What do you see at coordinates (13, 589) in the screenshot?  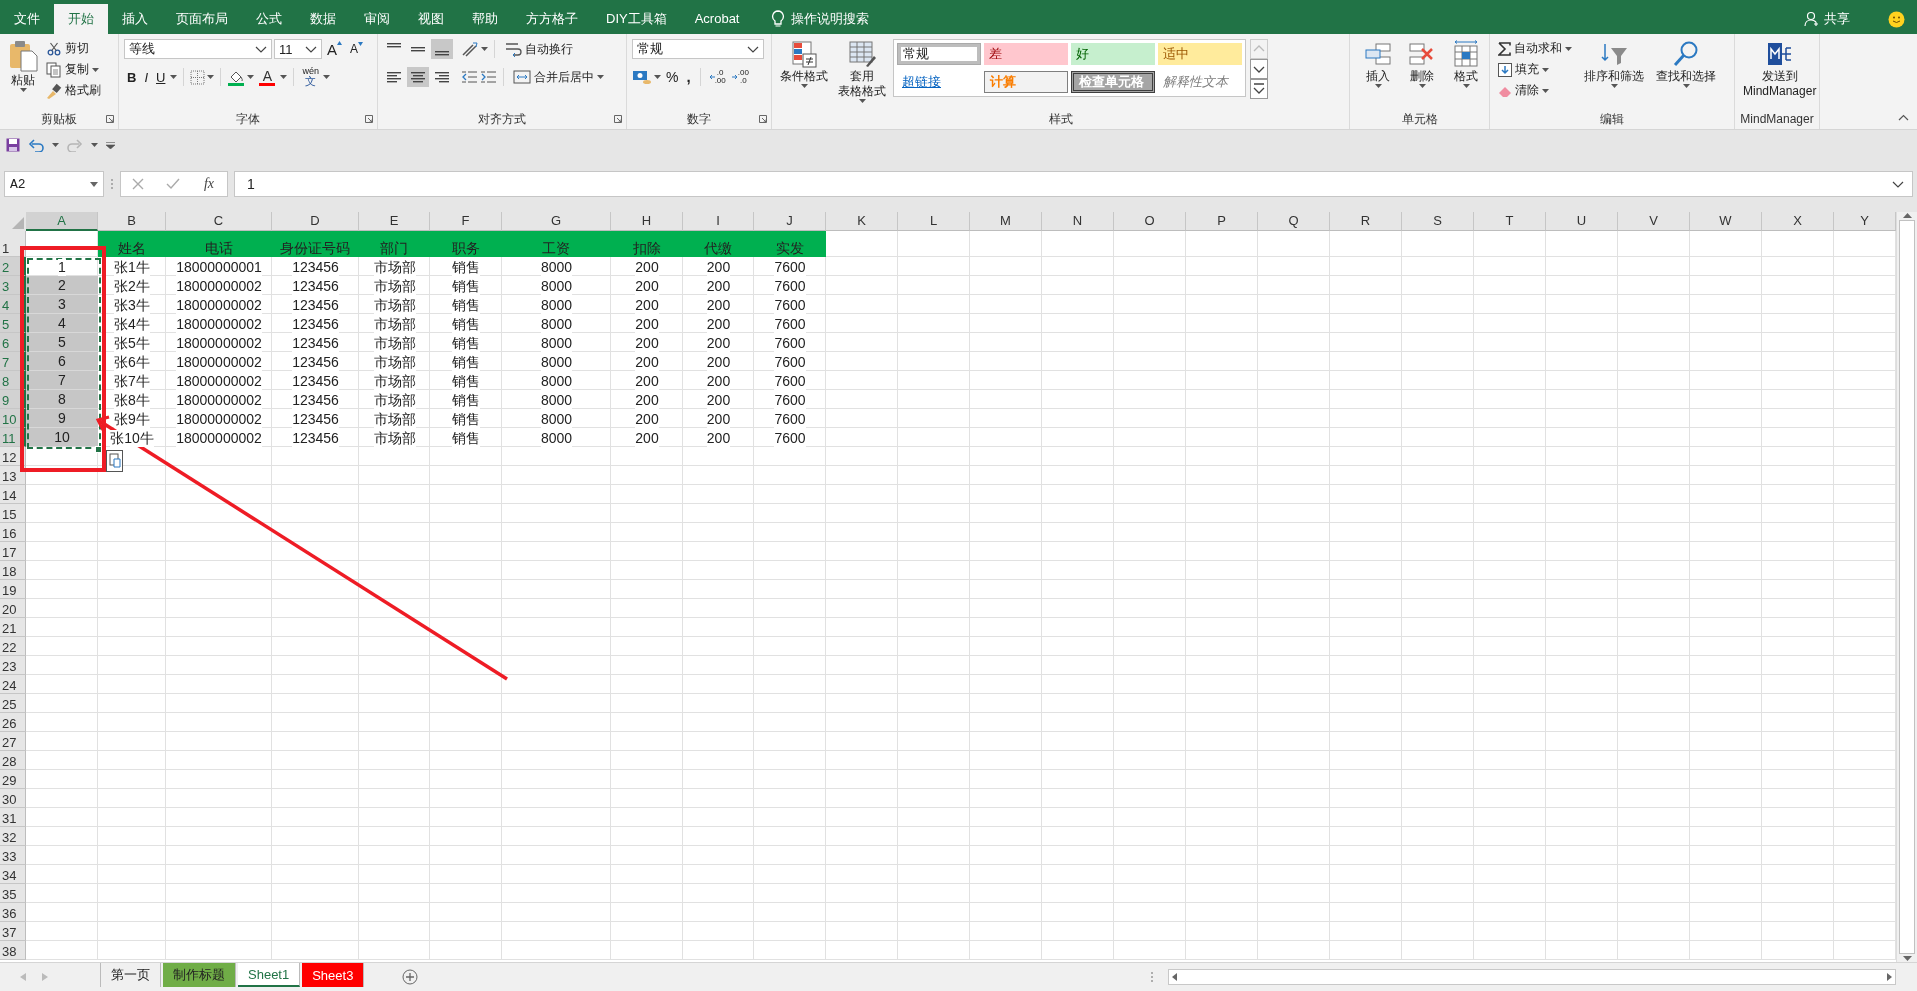 I see `row-header: 19` at bounding box center [13, 589].